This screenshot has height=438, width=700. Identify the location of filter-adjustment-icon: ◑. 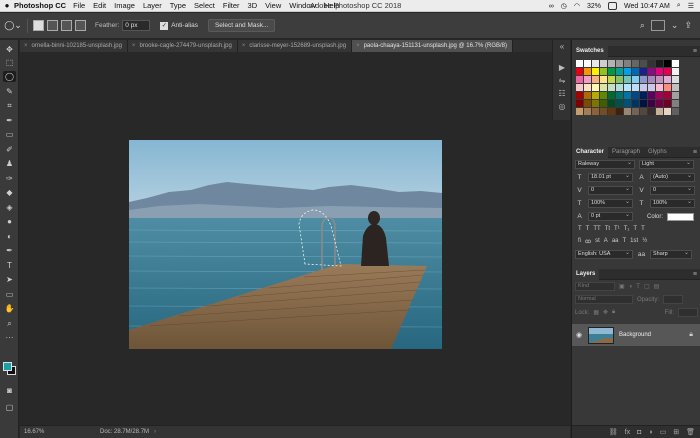
(631, 287).